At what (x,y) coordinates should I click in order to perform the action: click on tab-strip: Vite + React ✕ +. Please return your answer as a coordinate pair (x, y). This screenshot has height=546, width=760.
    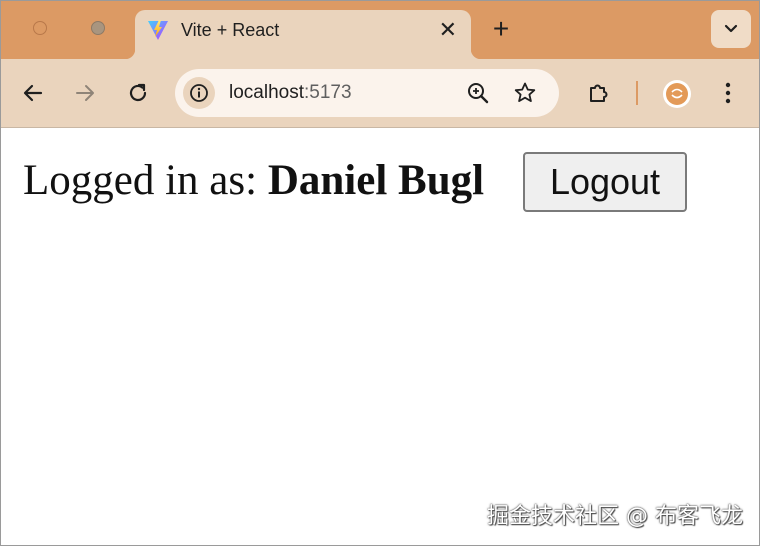
    Looking at the image, I should click on (380, 30).